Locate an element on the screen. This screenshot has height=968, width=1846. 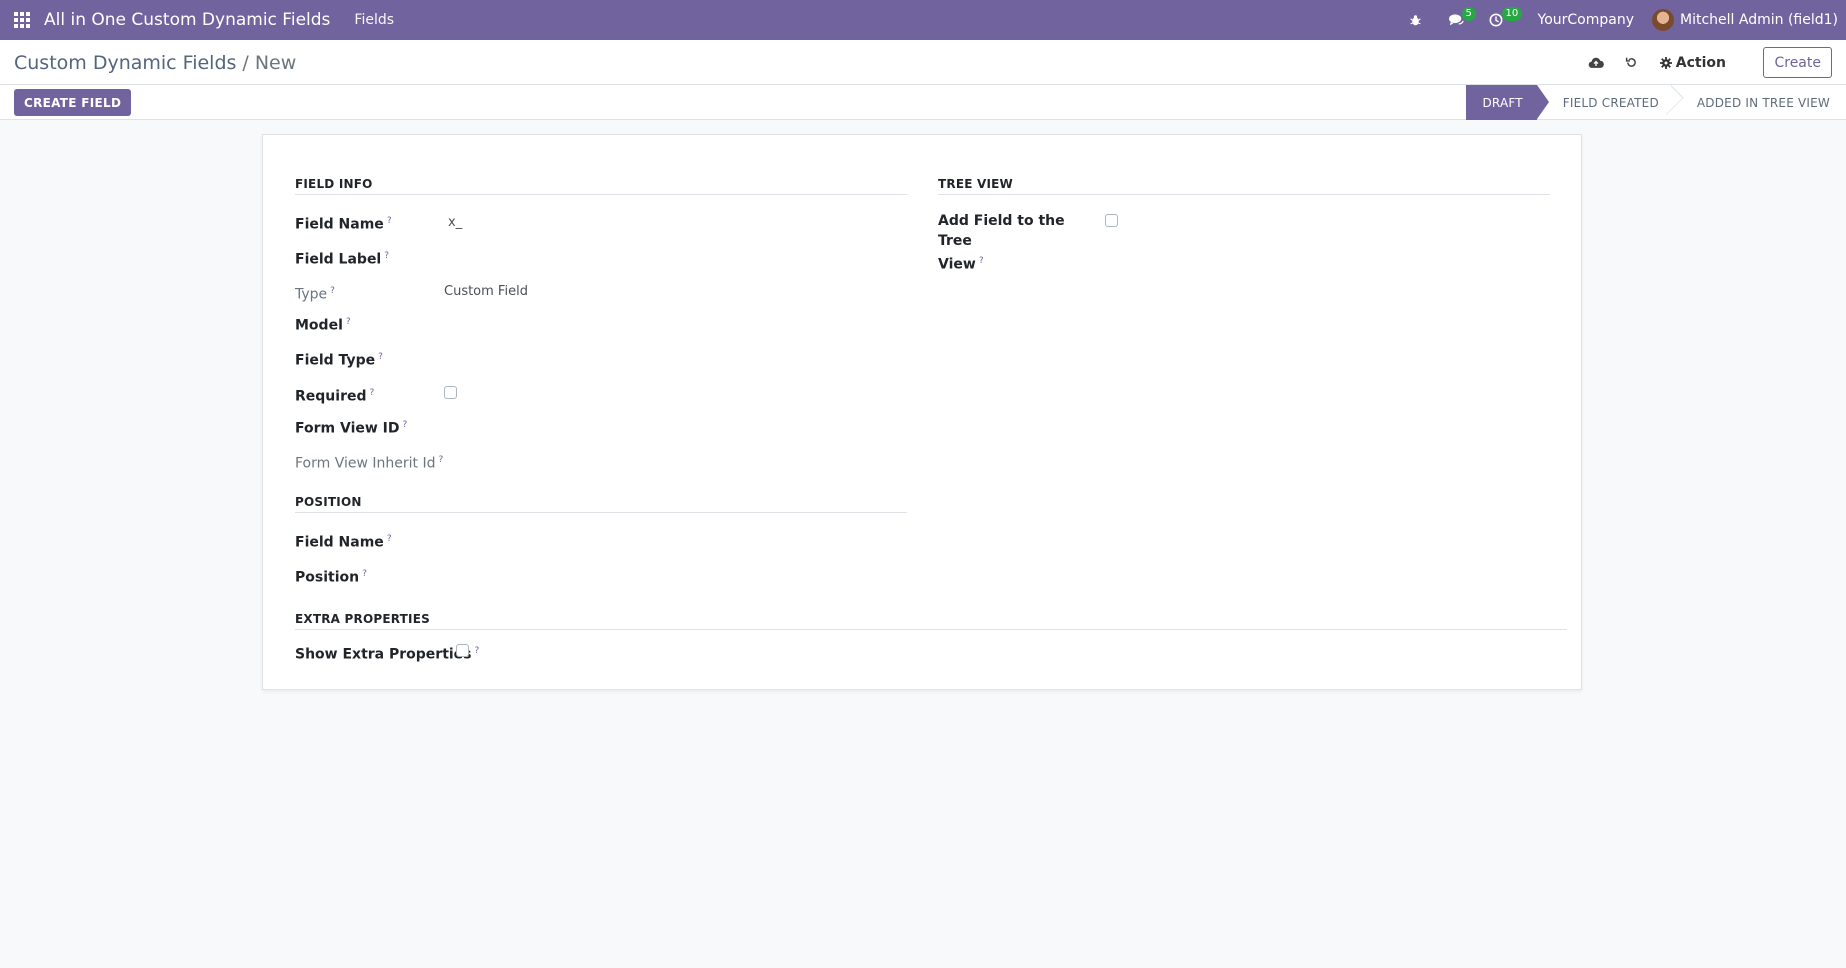
debug-button is located at coordinates (1416, 20).